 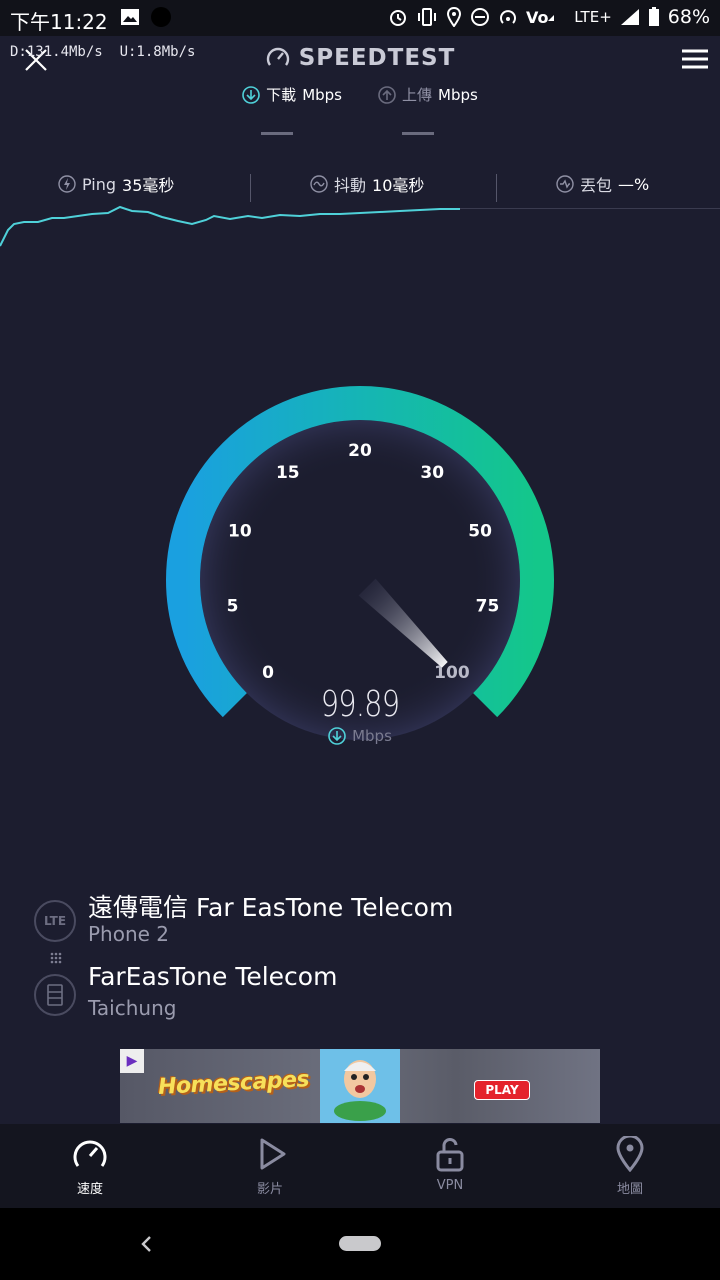 I want to click on carrier-name: 遠傳電信 Far EasTone Telecom, so click(x=271, y=907).